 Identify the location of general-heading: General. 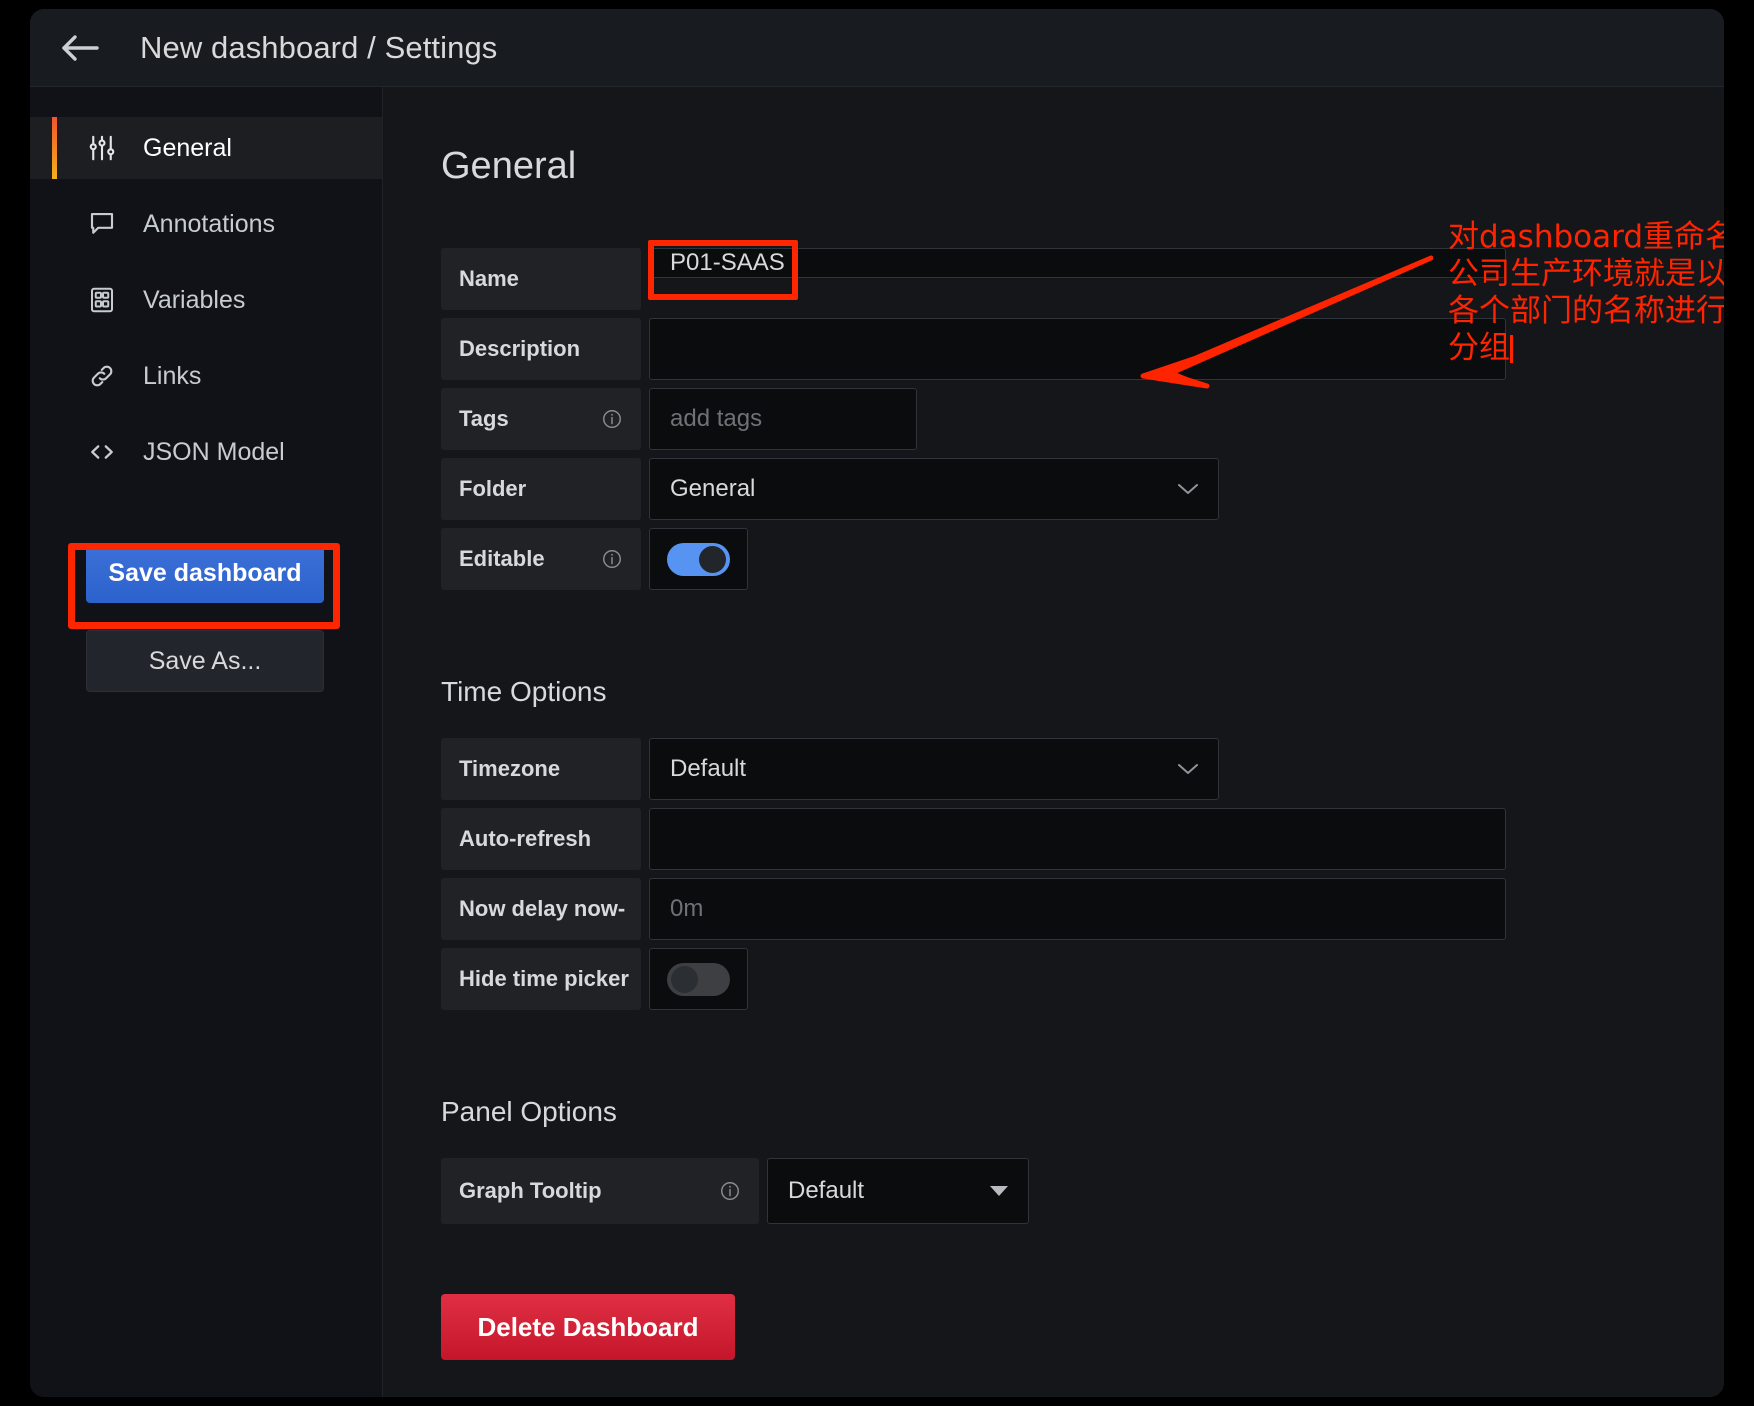
(509, 166).